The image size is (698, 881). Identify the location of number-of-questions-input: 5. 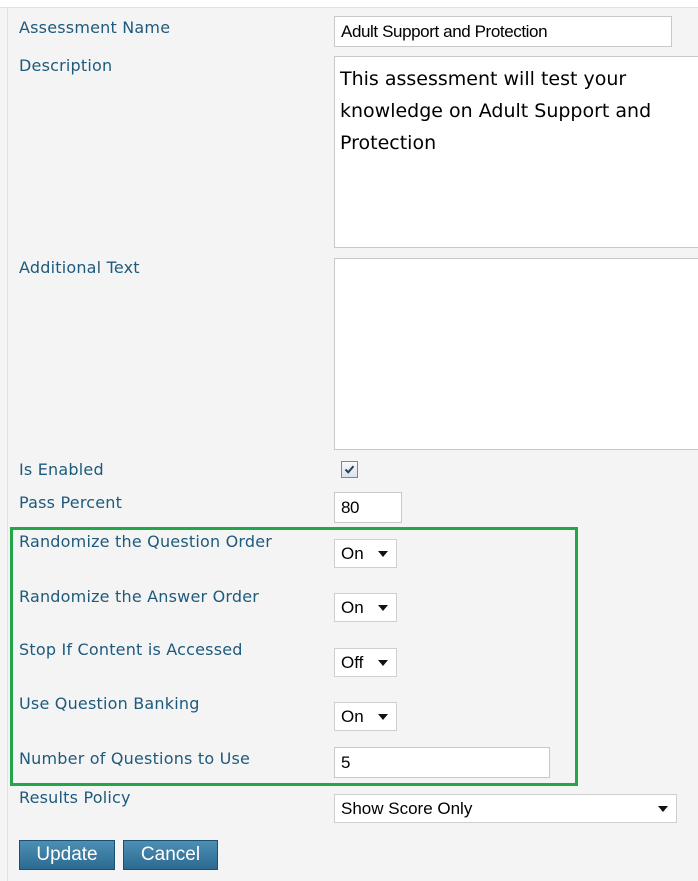
(442, 762).